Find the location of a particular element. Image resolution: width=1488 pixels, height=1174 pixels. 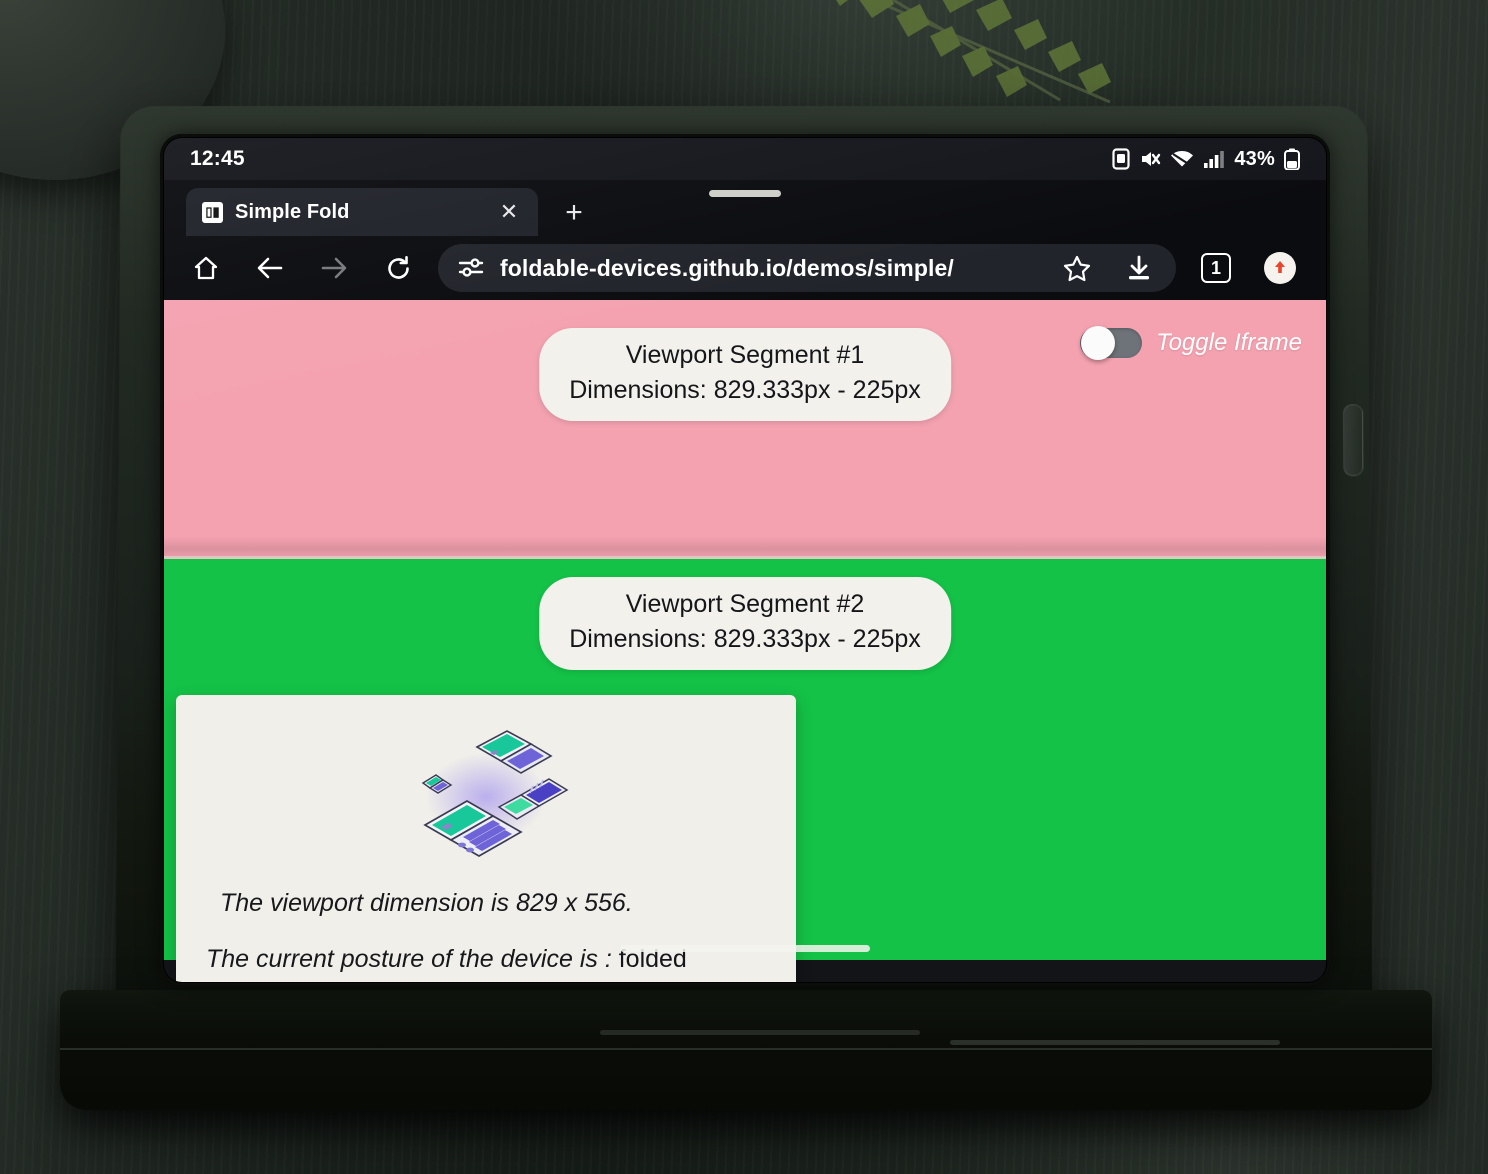

star-icon is located at coordinates (1077, 268).